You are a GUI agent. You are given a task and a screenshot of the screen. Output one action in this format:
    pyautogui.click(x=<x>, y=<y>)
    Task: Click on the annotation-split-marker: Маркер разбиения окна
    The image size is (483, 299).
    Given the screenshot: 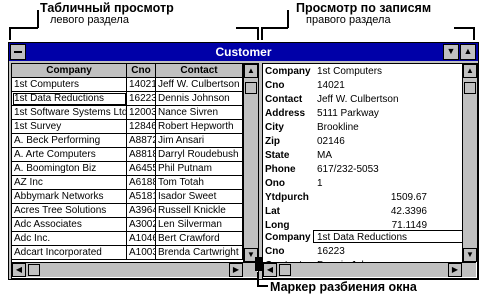 What is the action you would take?
    pyautogui.click(x=343, y=287)
    